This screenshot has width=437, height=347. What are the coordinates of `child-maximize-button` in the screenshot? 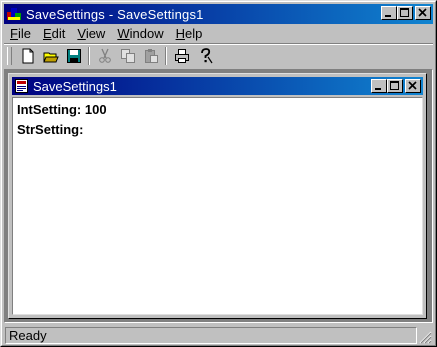 It's located at (395, 86).